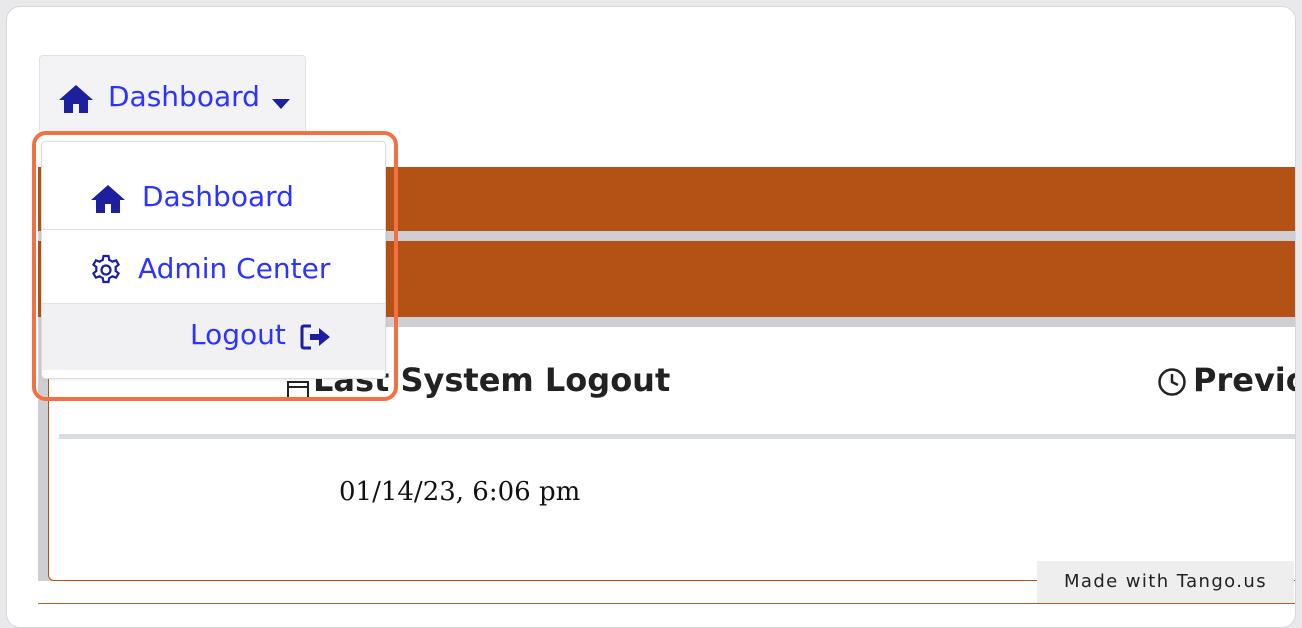  Describe the element at coordinates (677, 436) in the screenshot. I see `section-divider` at that location.